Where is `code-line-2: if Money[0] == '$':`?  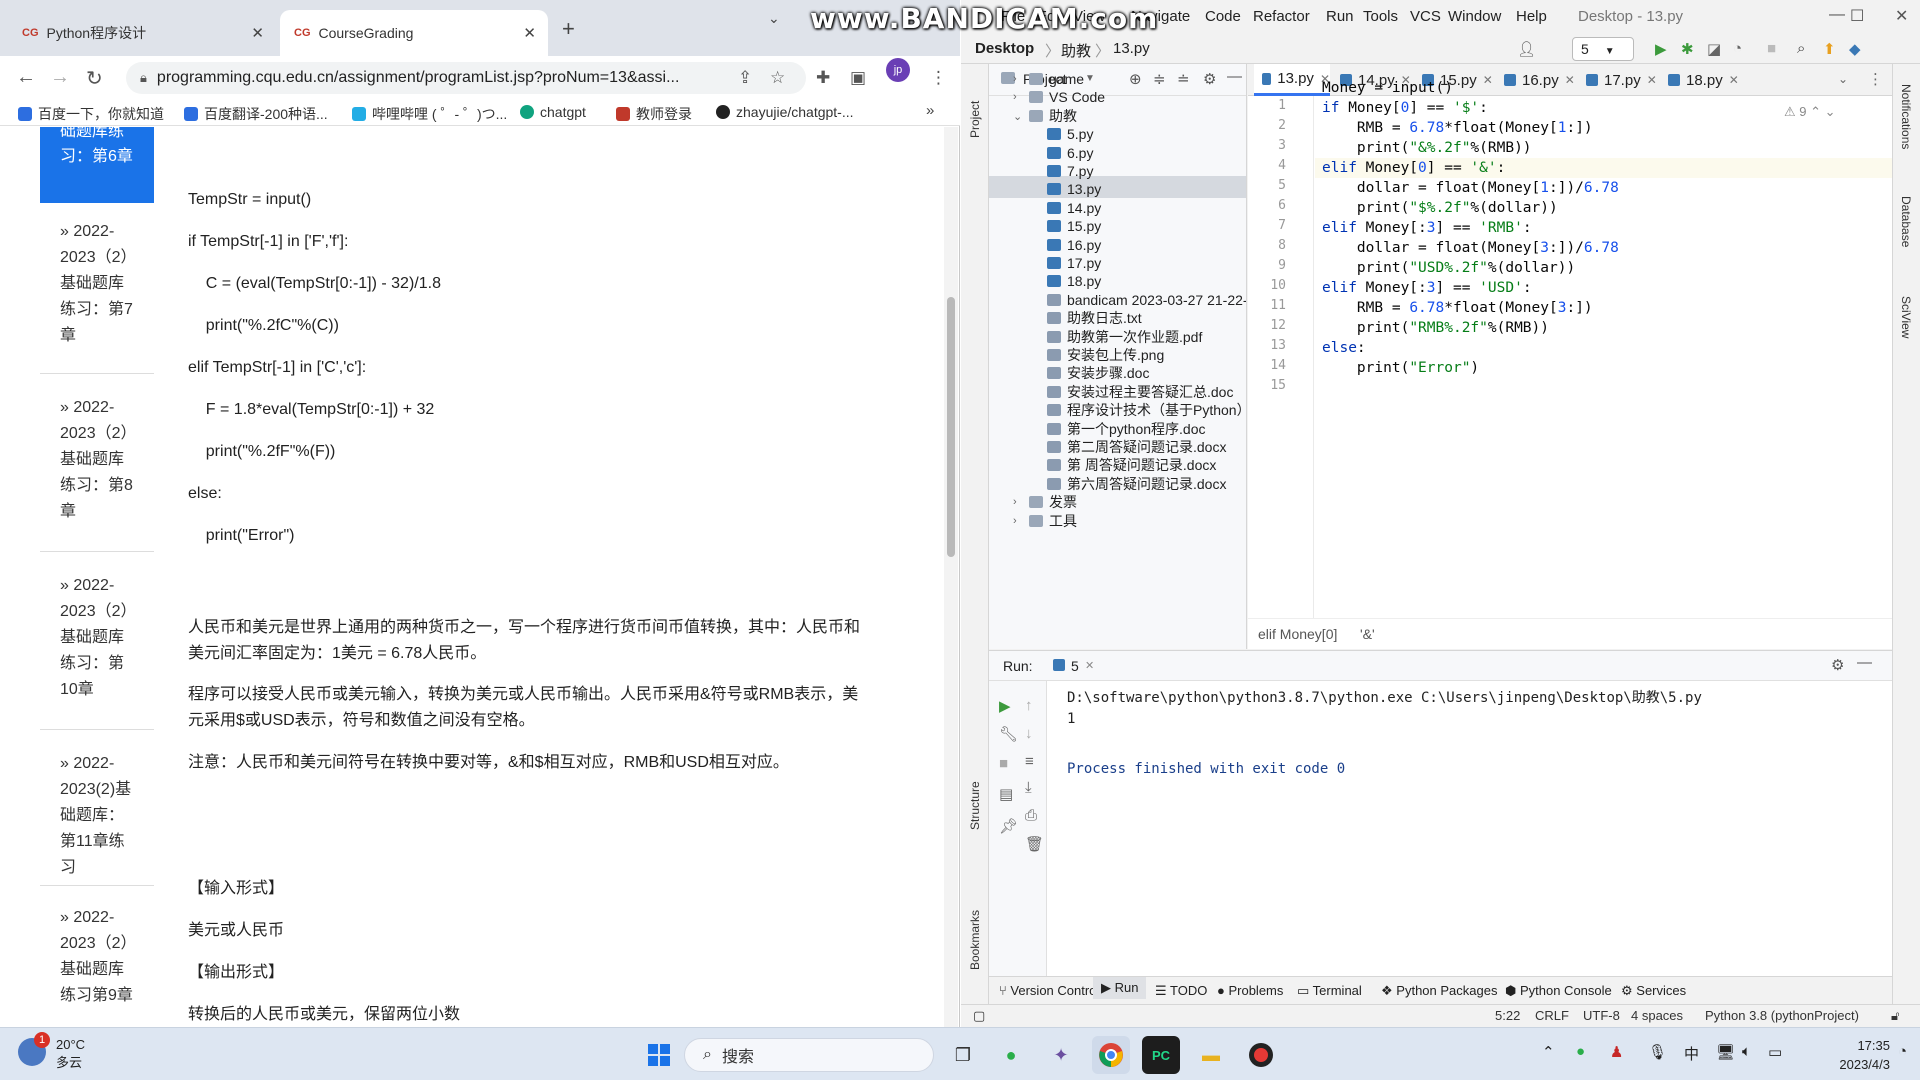 code-line-2: if Money[0] == '$': is located at coordinates (1405, 108).